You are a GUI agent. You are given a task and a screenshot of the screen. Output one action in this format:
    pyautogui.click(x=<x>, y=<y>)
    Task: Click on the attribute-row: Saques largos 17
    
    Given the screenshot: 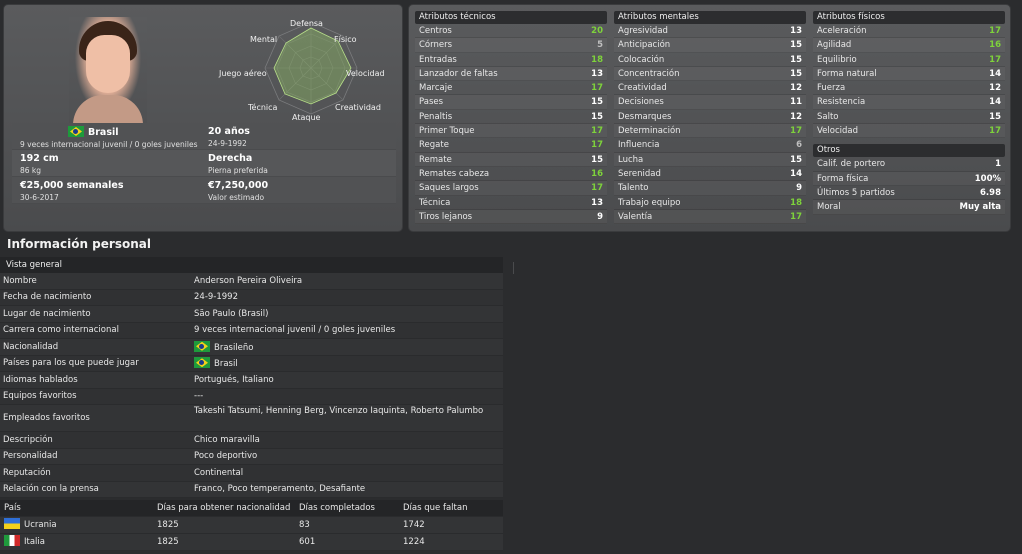 What is the action you would take?
    pyautogui.click(x=511, y=188)
    